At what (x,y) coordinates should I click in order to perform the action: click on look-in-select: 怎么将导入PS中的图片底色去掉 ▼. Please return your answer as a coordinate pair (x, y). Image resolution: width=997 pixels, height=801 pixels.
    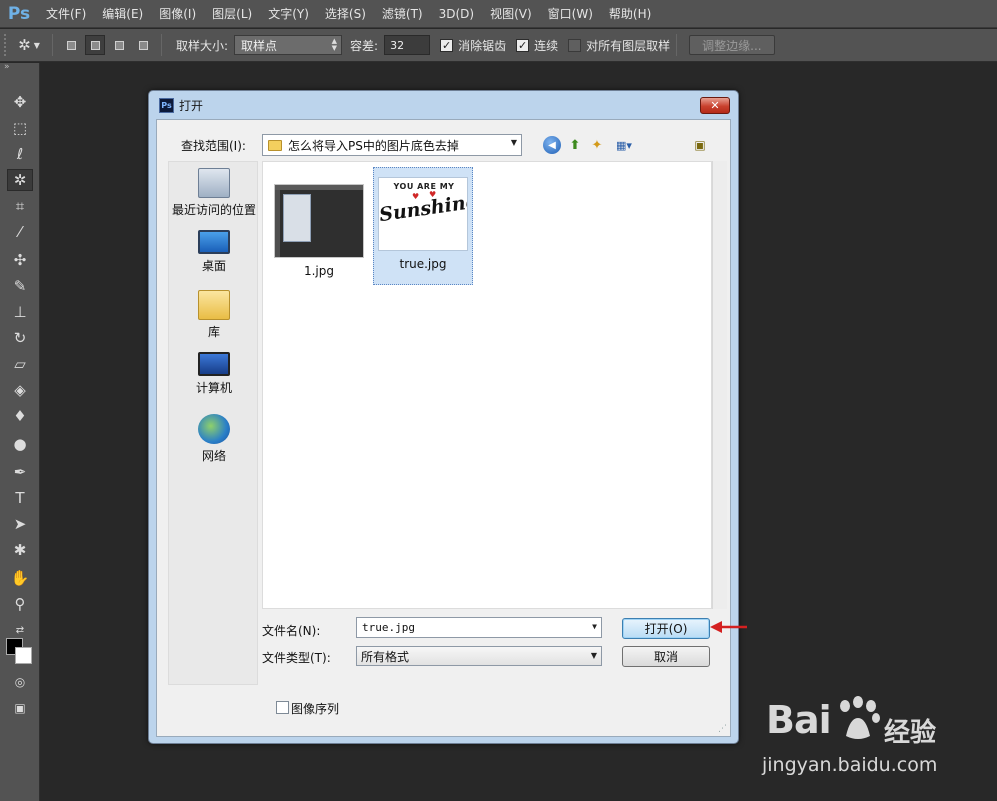
    Looking at the image, I should click on (392, 145).